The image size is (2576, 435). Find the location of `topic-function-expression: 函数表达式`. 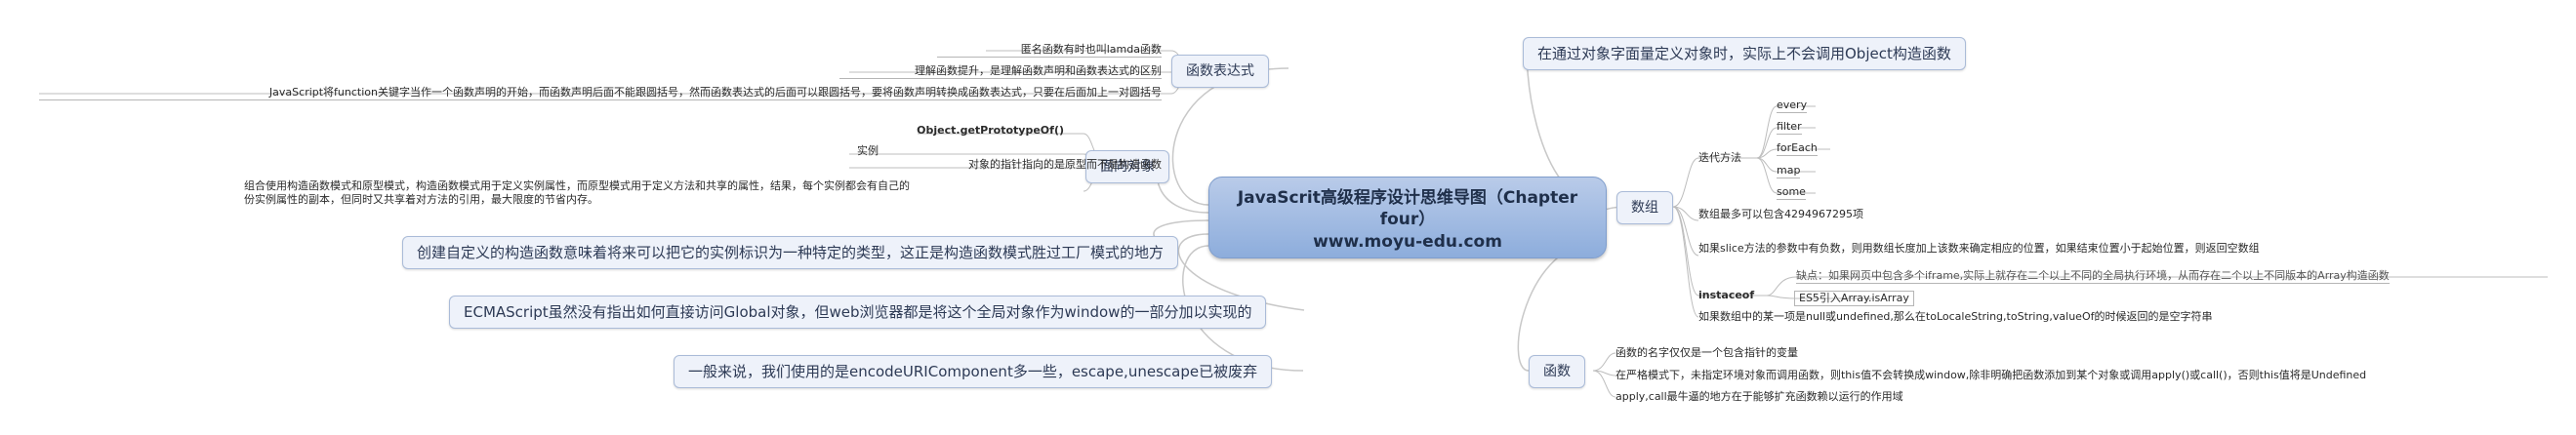

topic-function-expression: 函数表达式 is located at coordinates (1220, 71).